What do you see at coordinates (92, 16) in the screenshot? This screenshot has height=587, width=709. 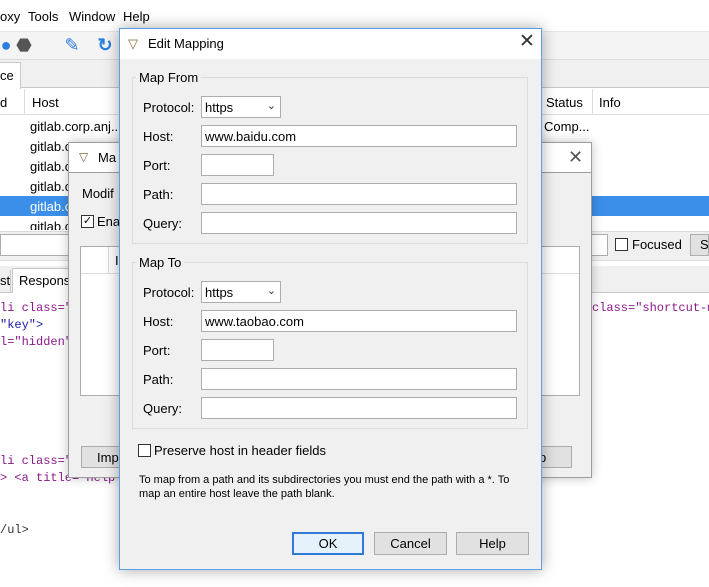 I see `menu-window: Window` at bounding box center [92, 16].